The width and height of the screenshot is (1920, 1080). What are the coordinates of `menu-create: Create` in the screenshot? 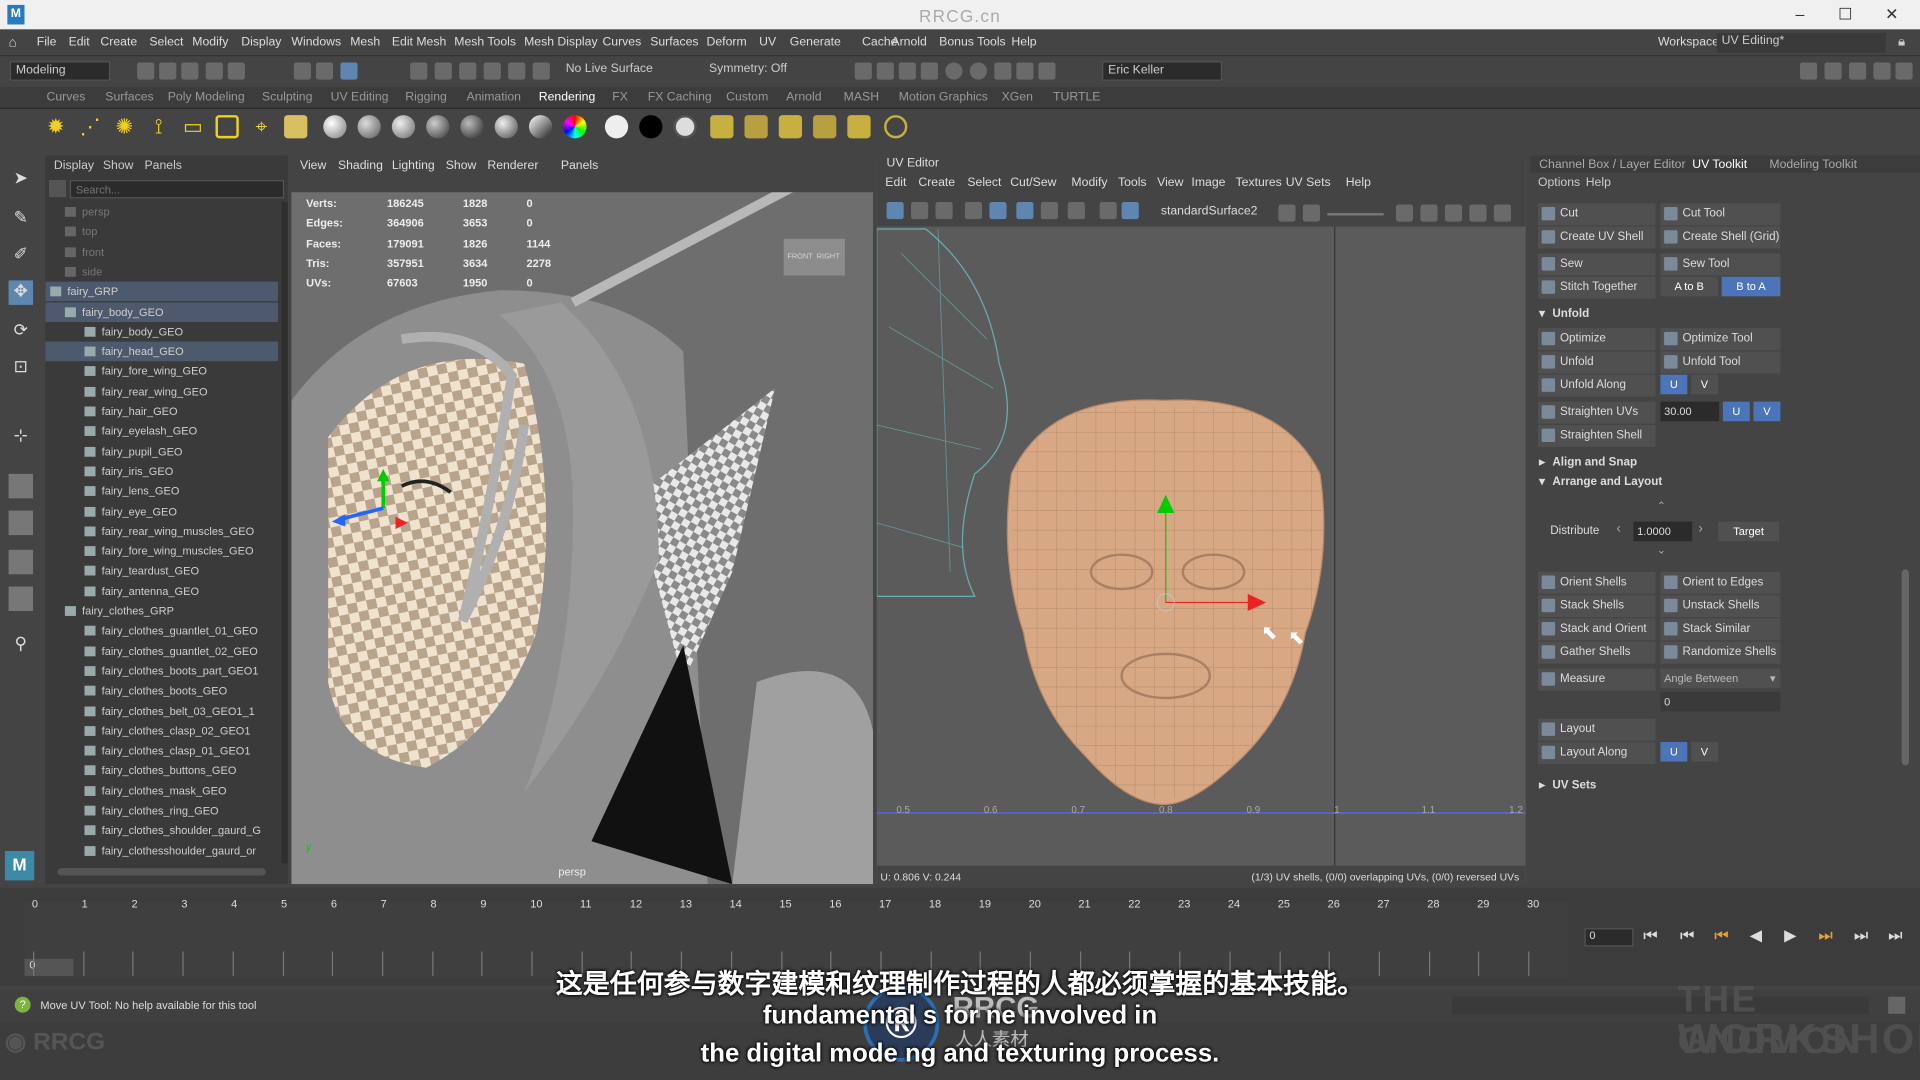 It's located at (118, 42).